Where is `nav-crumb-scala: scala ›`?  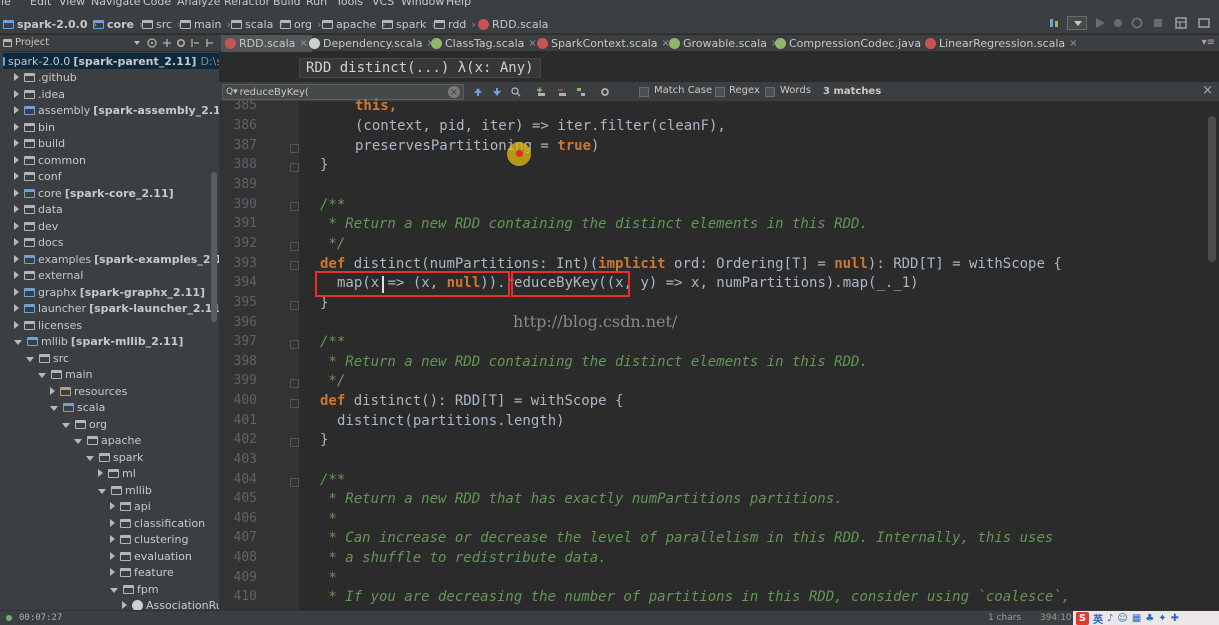
nav-crumb-scala: scala › is located at coordinates (257, 24).